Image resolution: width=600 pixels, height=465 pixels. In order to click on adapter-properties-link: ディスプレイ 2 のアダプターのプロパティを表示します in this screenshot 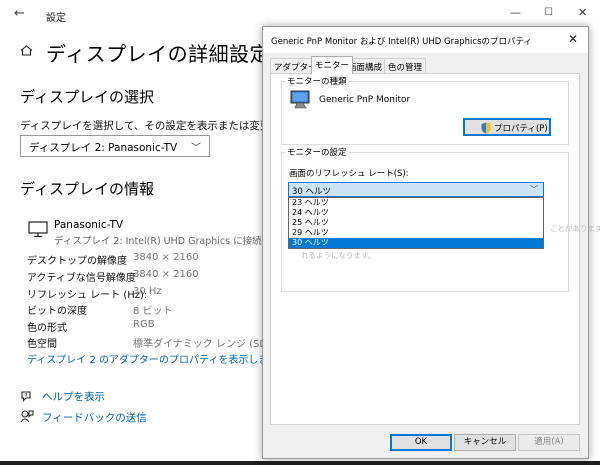, I will do `click(152, 358)`.